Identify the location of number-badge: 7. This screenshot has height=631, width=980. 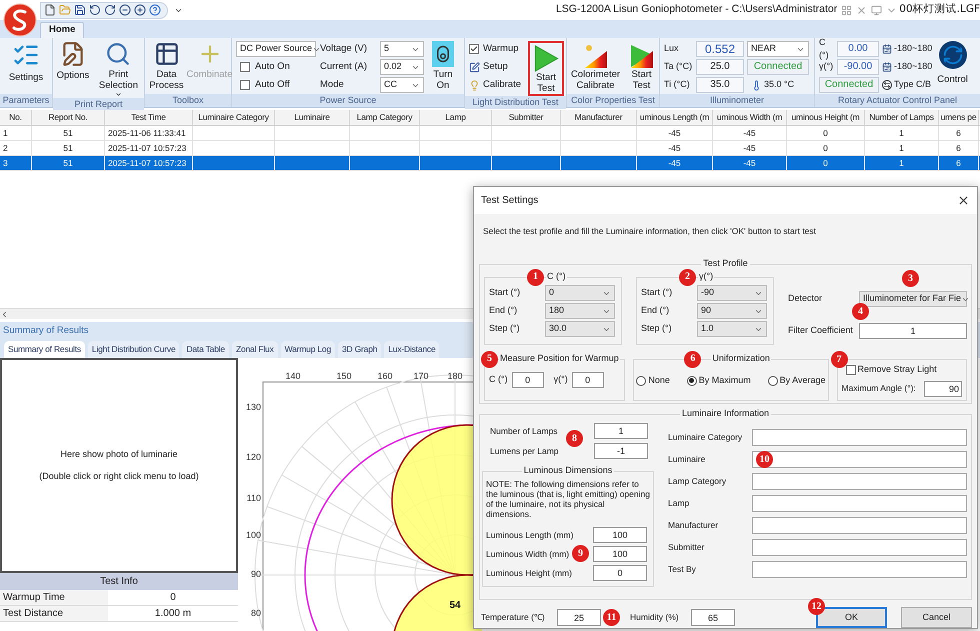
(839, 359).